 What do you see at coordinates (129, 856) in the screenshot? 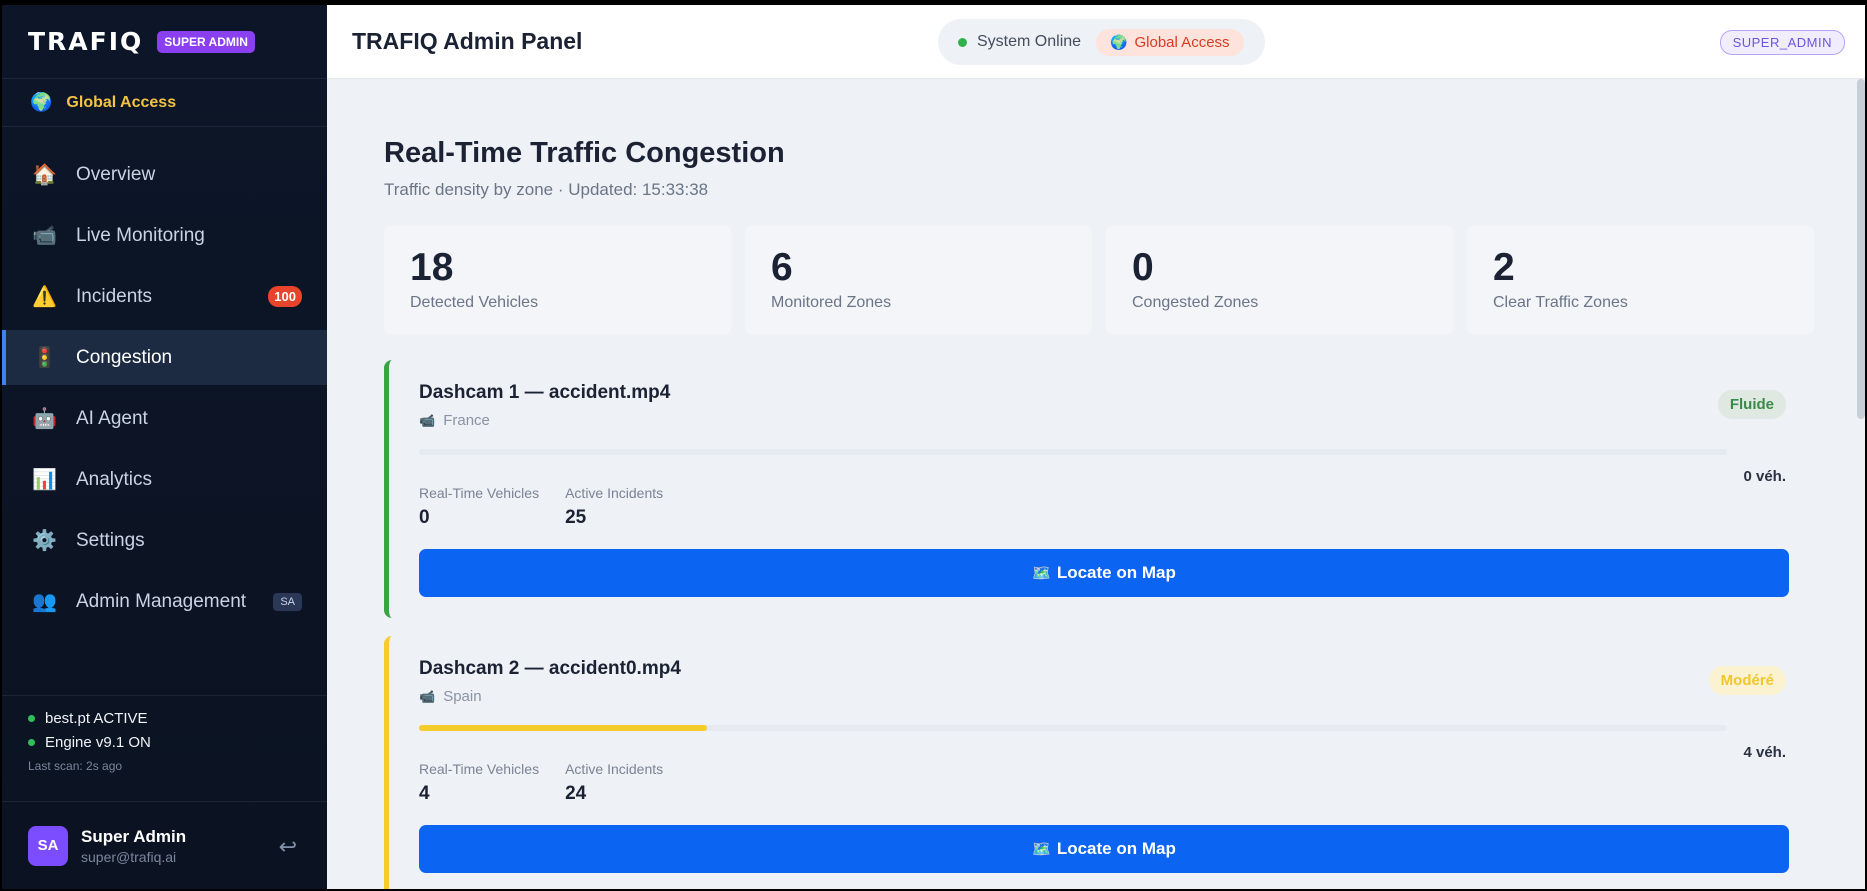
I see `user-email: super@trafiq.ai` at bounding box center [129, 856].